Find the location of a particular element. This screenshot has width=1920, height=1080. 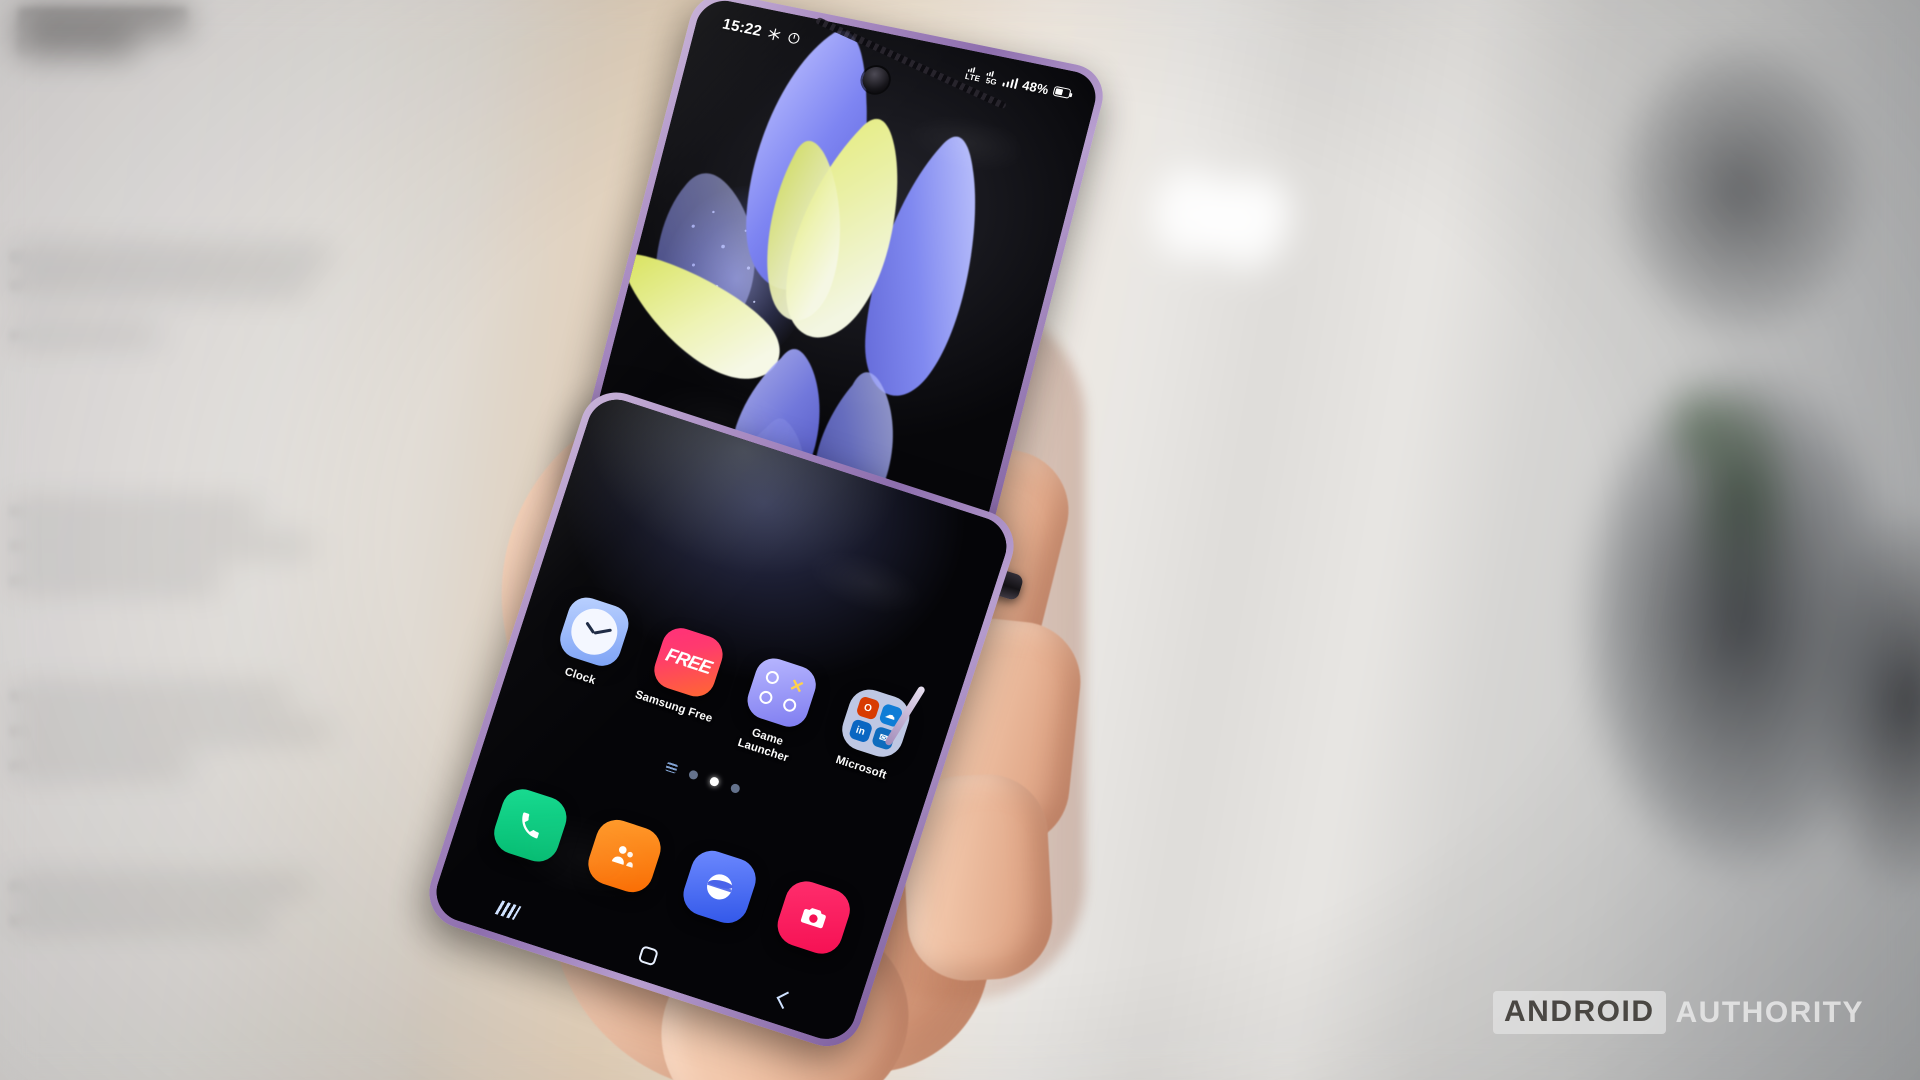

network-type-icon: LTE is located at coordinates (973, 74).